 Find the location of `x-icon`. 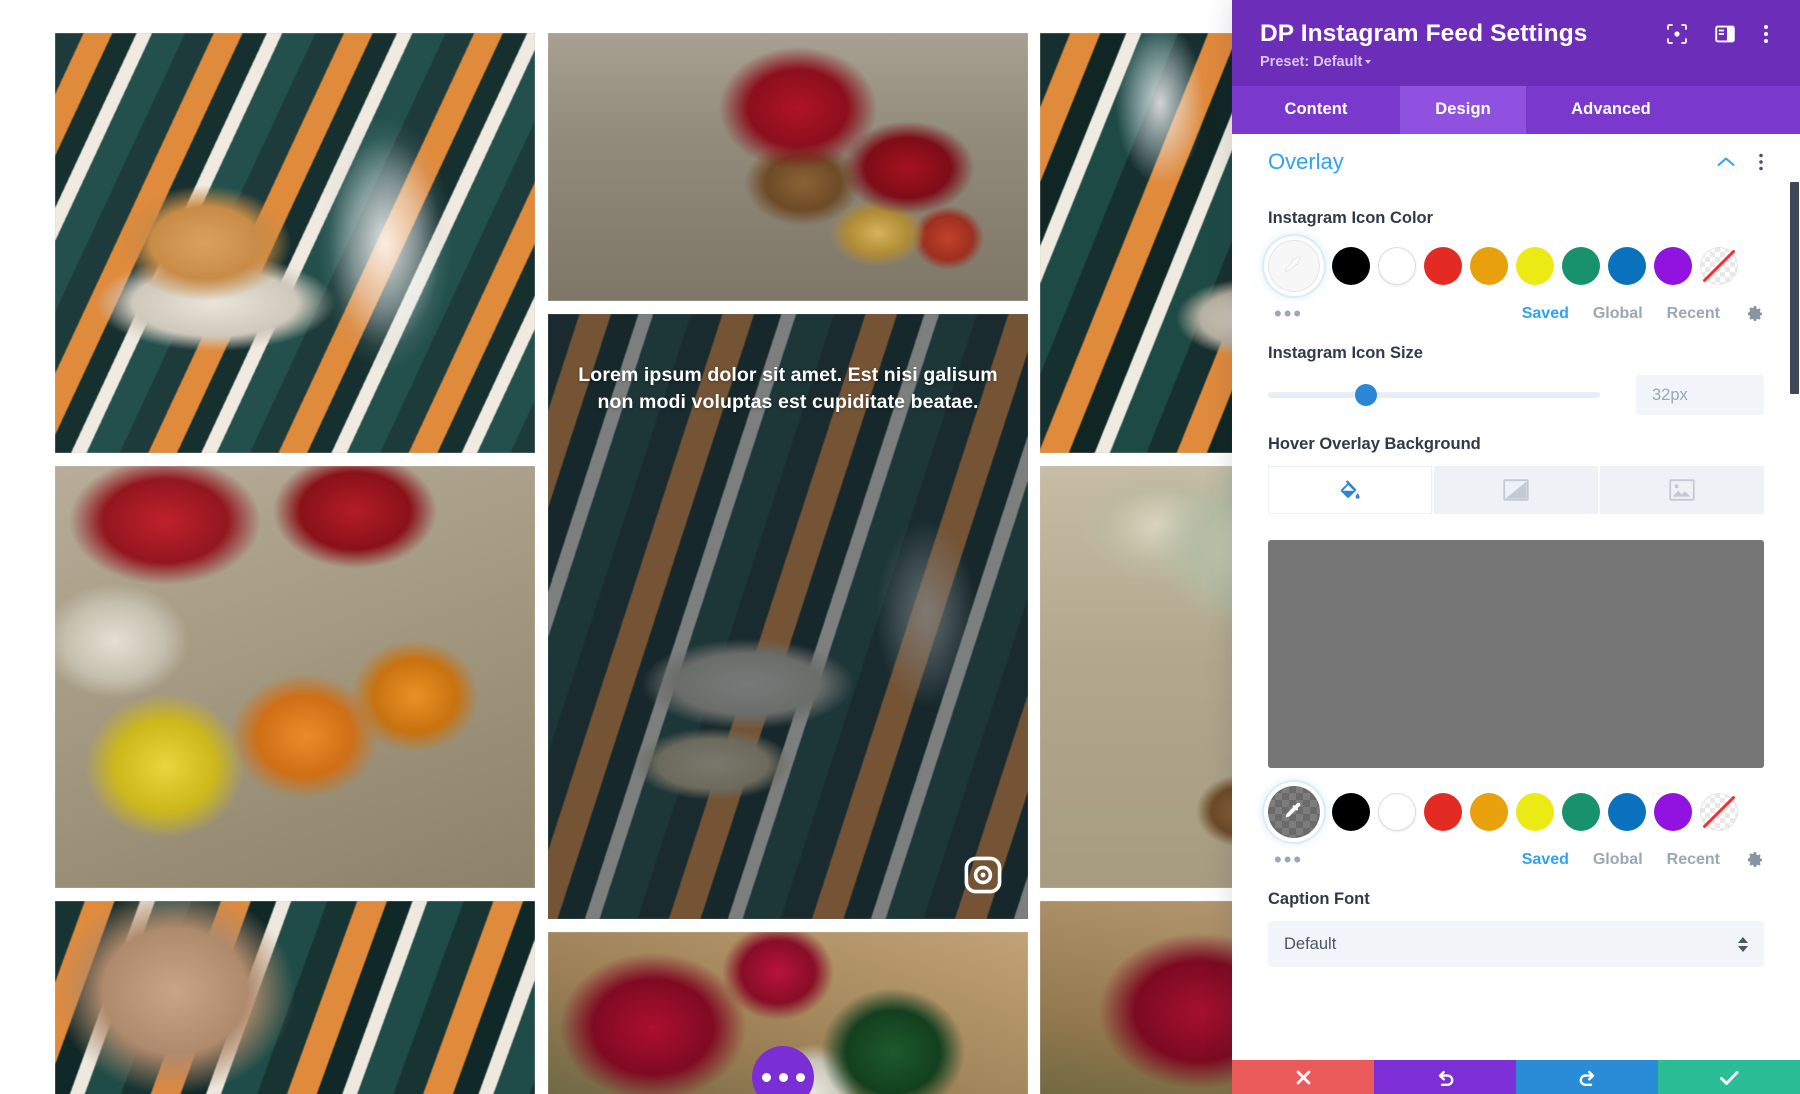

x-icon is located at coordinates (1303, 1077).